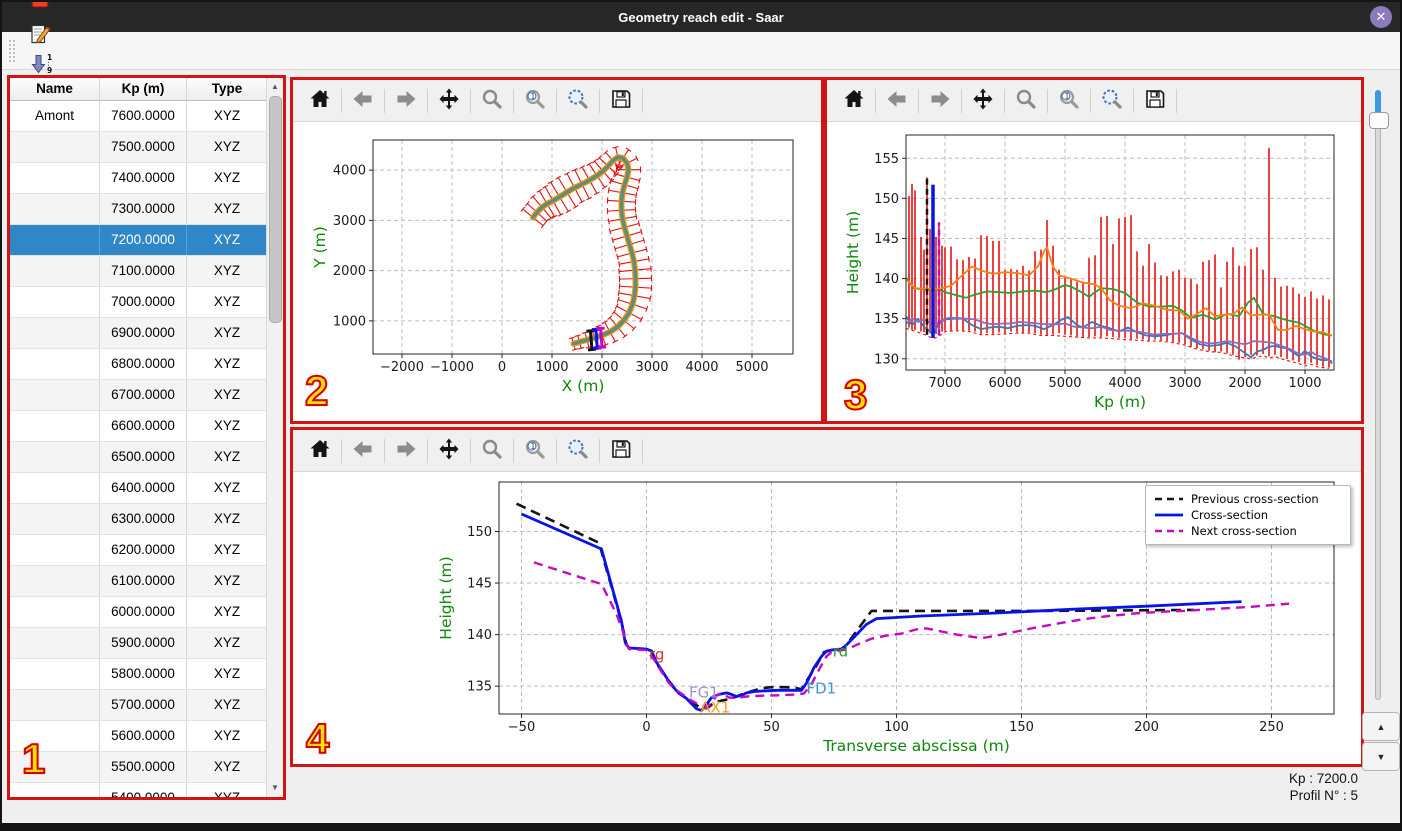  What do you see at coordinates (138, 116) in the screenshot?
I see `table-row: Amont 7600.0000 XYZ` at bounding box center [138, 116].